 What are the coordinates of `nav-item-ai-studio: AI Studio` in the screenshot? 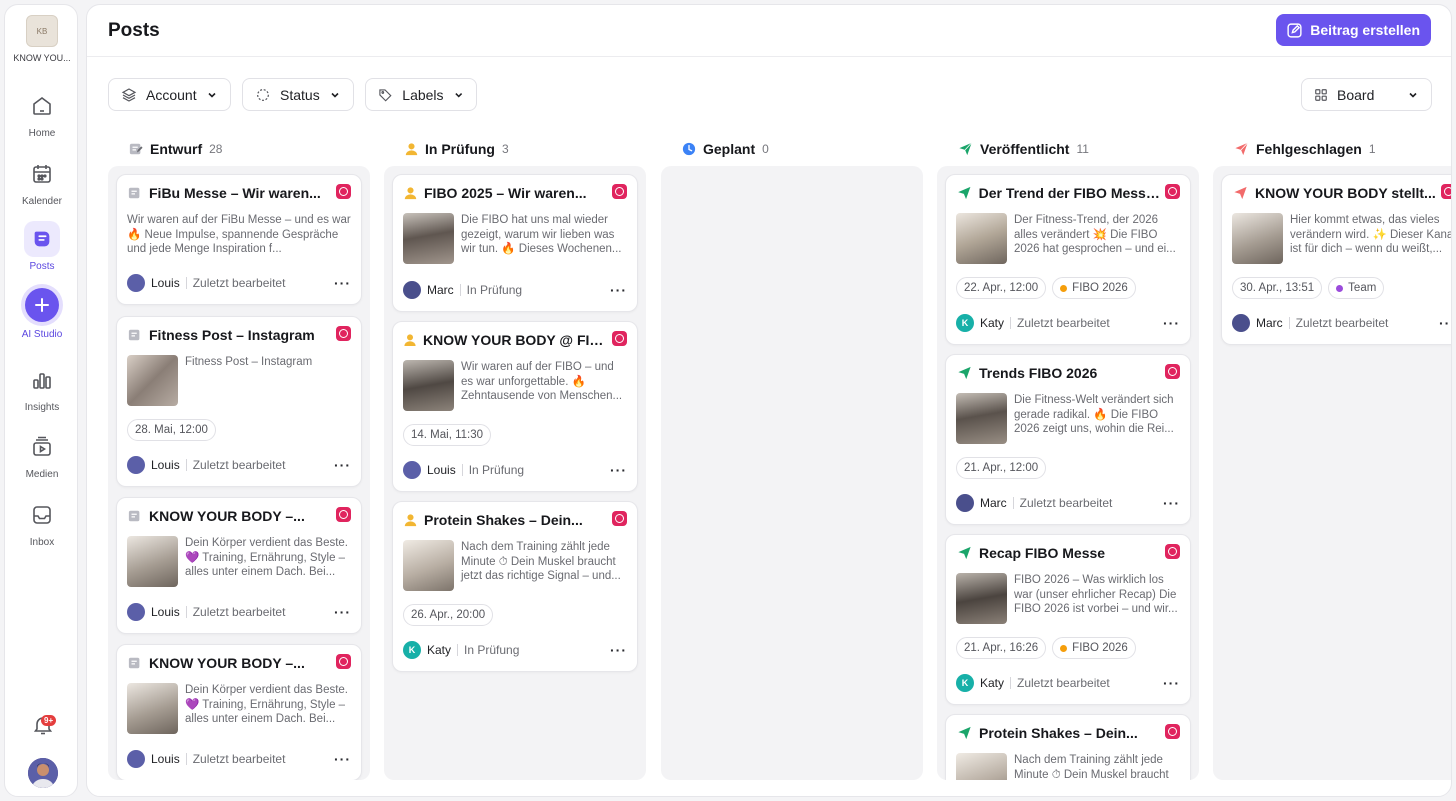 It's located at (42, 314).